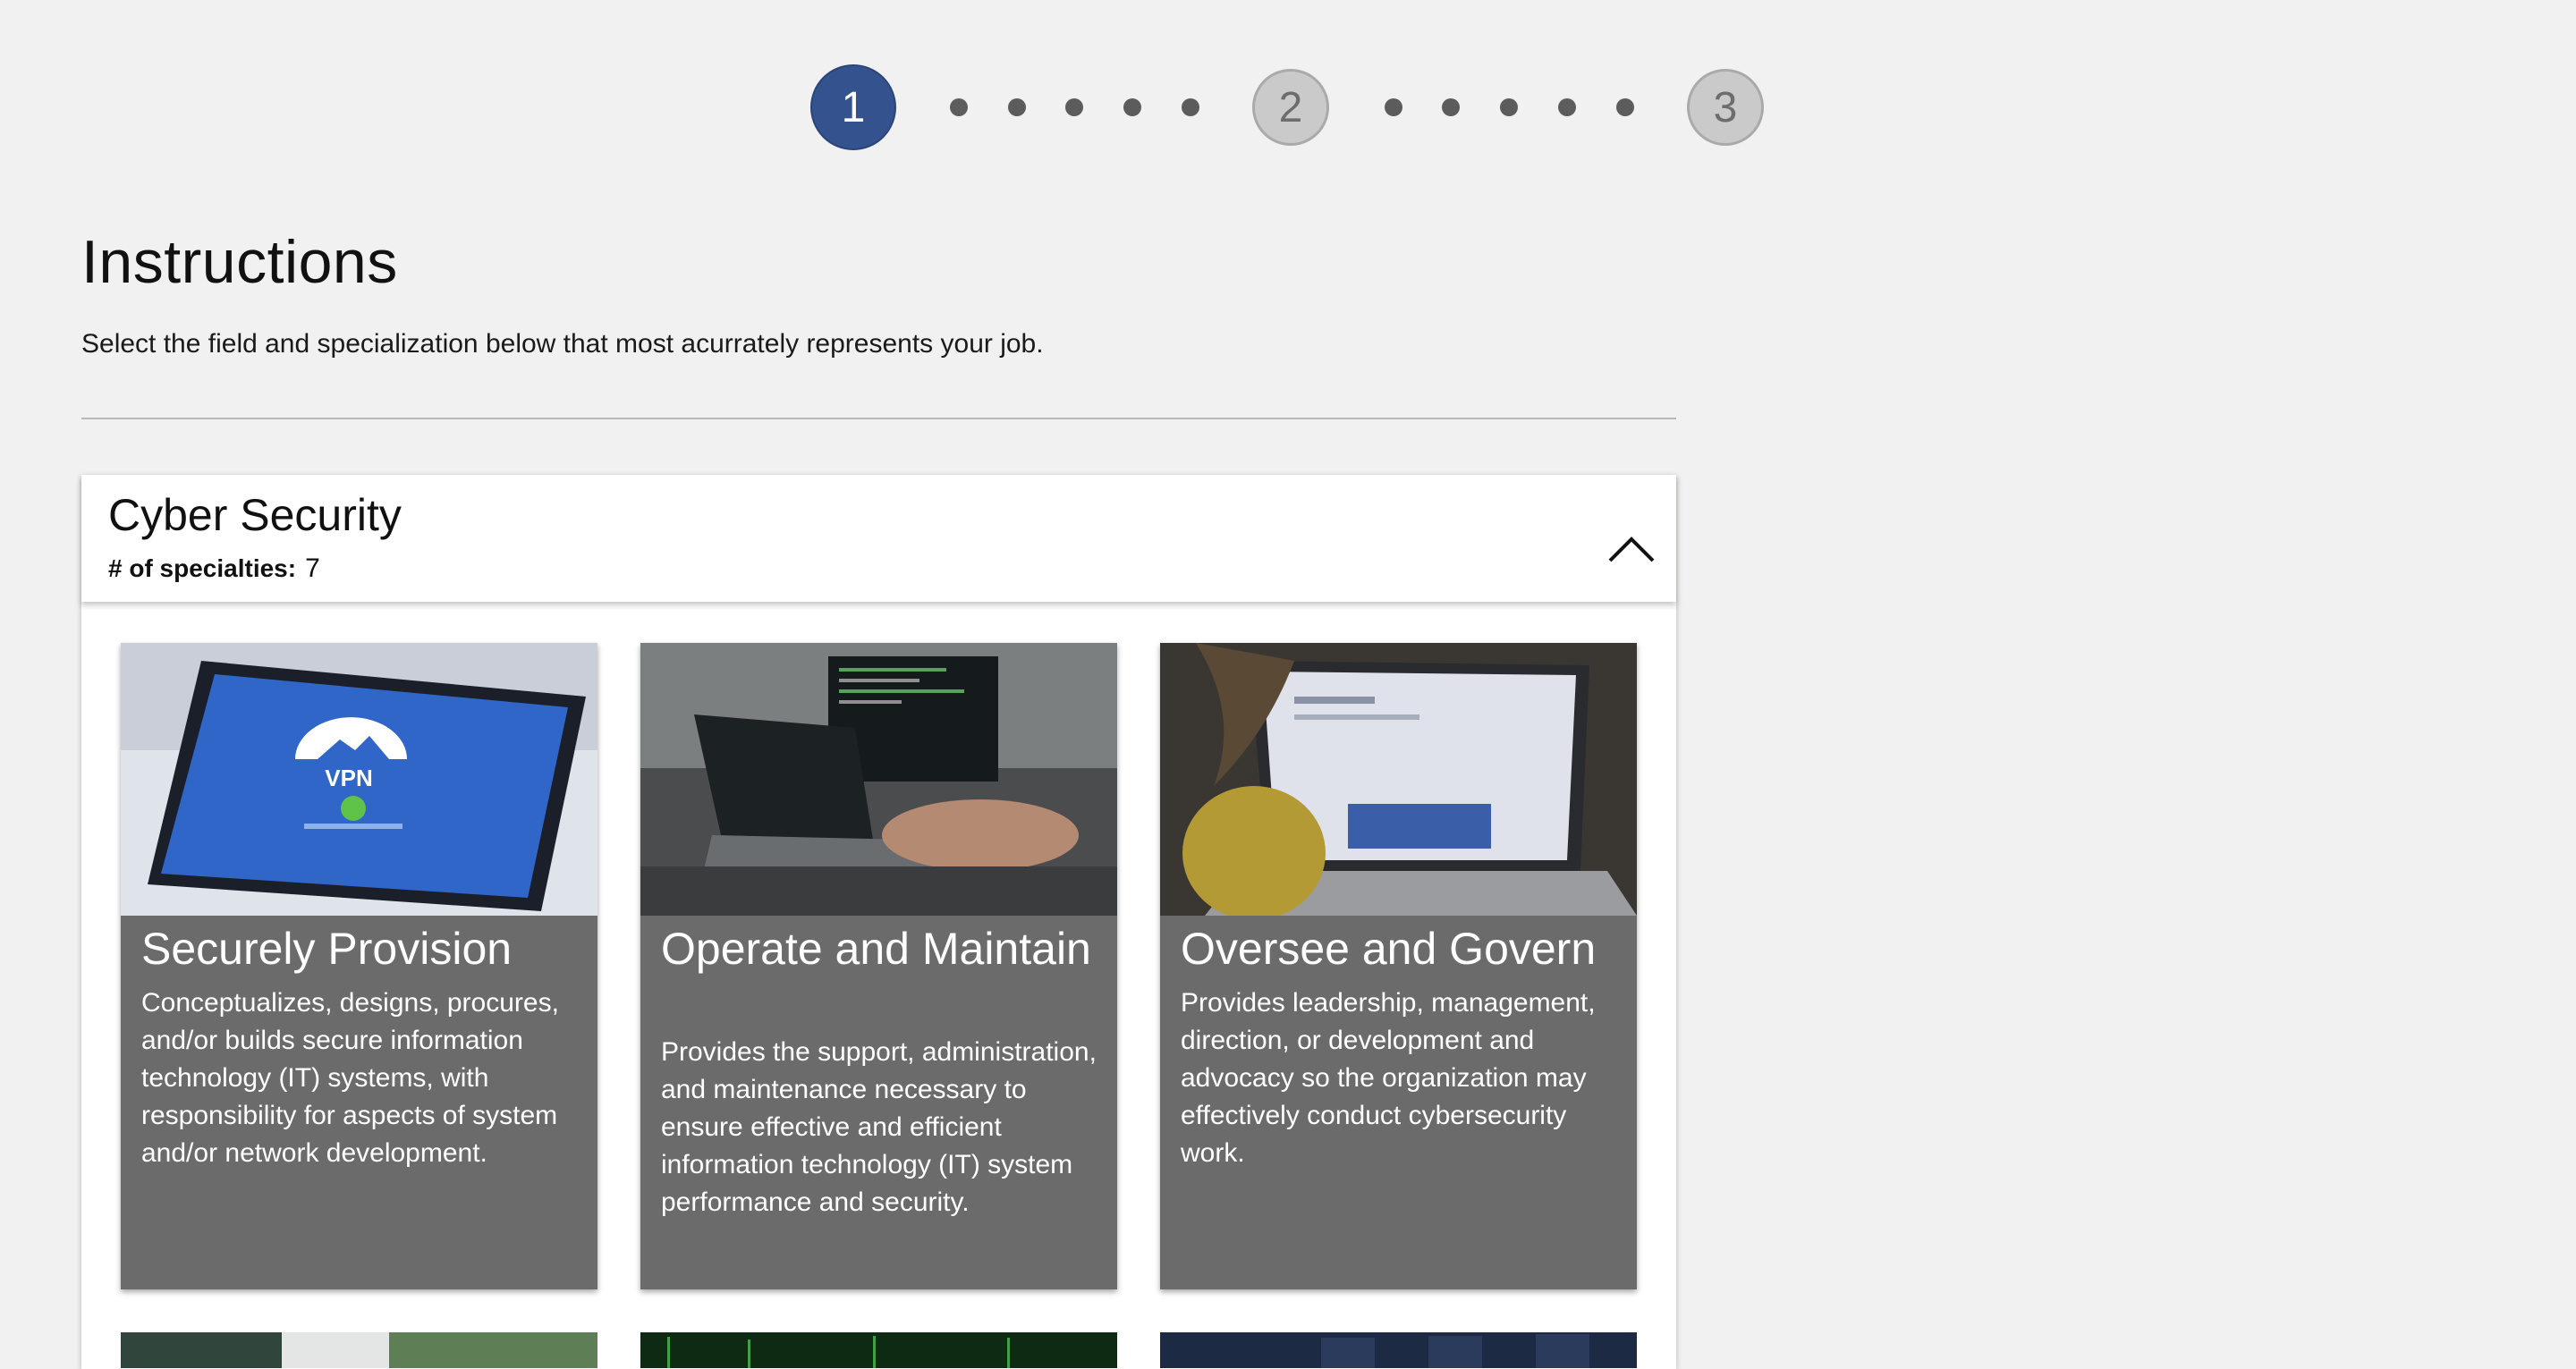 The width and height of the screenshot is (2576, 1369). What do you see at coordinates (1725, 108) in the screenshot?
I see `step-3: 3` at bounding box center [1725, 108].